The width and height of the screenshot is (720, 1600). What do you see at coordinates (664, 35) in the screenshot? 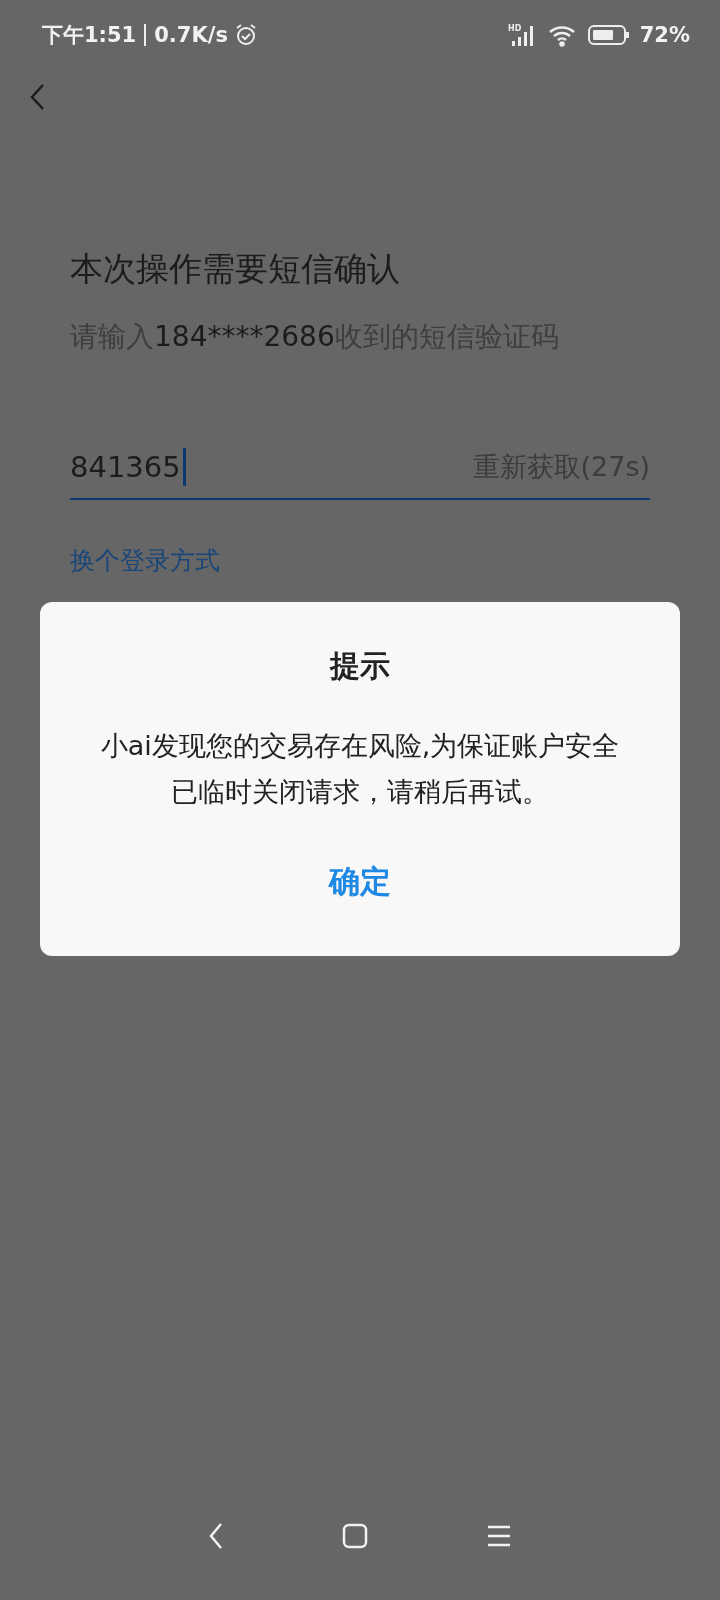
I see `battery-percent: 72%` at bounding box center [664, 35].